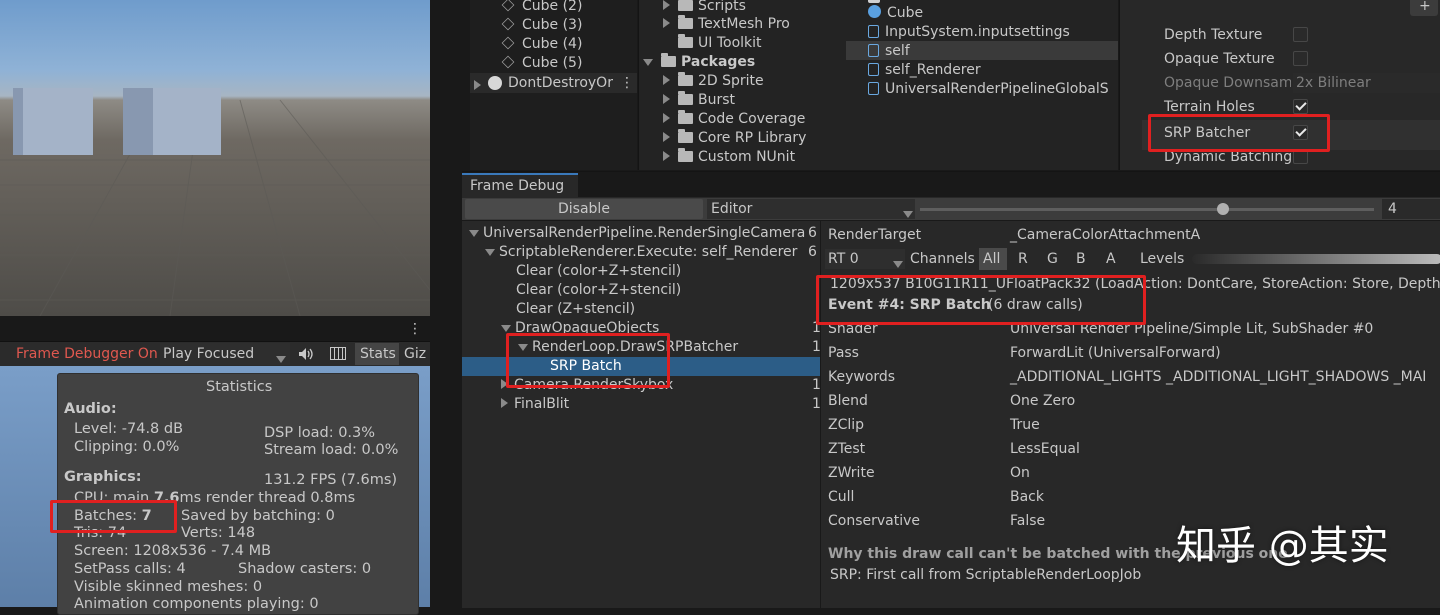 Image resolution: width=1440 pixels, height=615 pixels. What do you see at coordinates (1300, 156) in the screenshot?
I see `dynamic-batching-checkbox` at bounding box center [1300, 156].